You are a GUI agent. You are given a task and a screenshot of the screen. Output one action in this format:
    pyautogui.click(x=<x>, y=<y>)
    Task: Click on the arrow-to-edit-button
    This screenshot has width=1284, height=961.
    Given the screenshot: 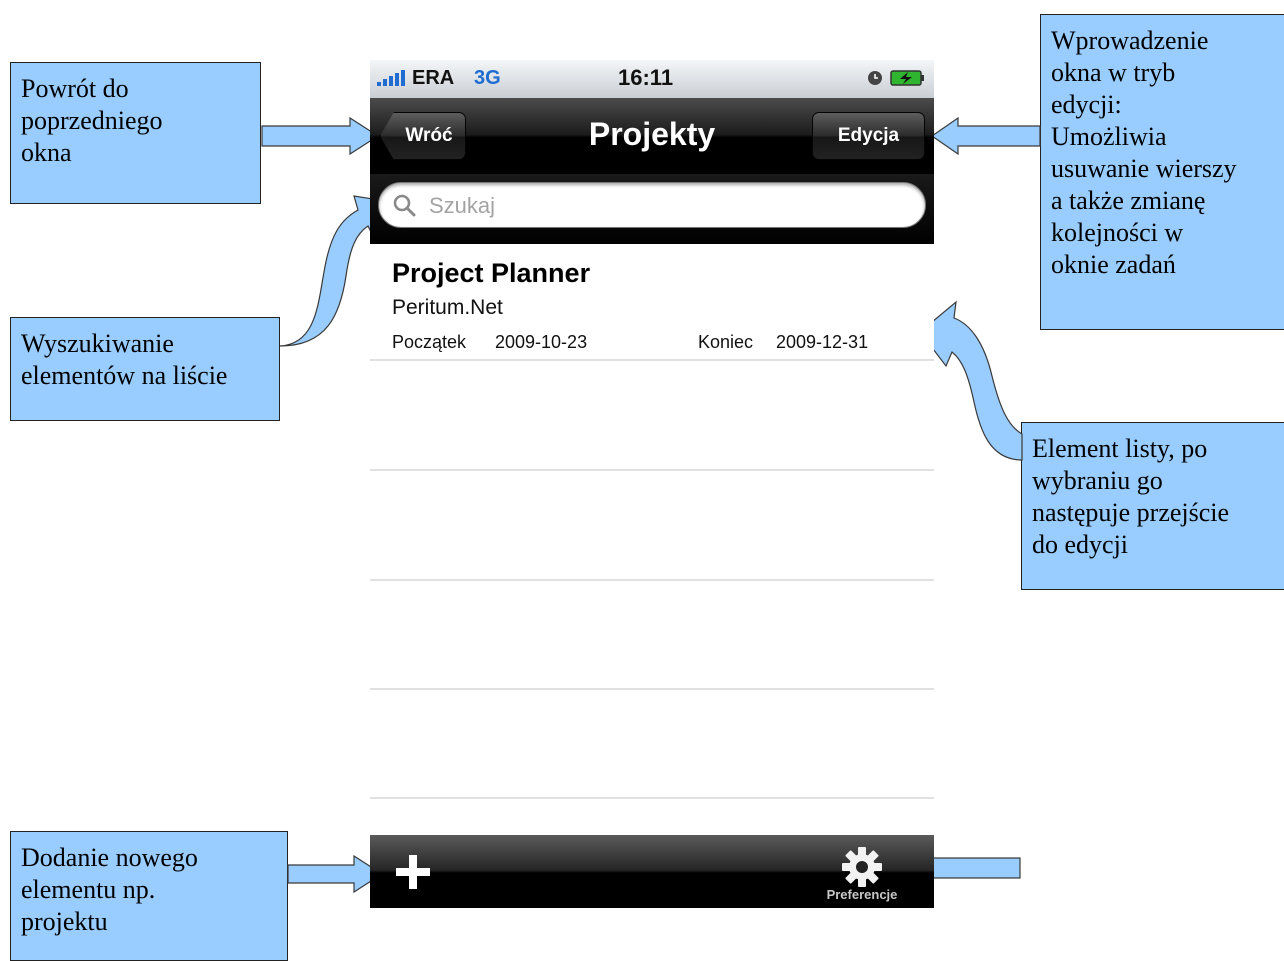 What is the action you would take?
    pyautogui.click(x=985, y=136)
    